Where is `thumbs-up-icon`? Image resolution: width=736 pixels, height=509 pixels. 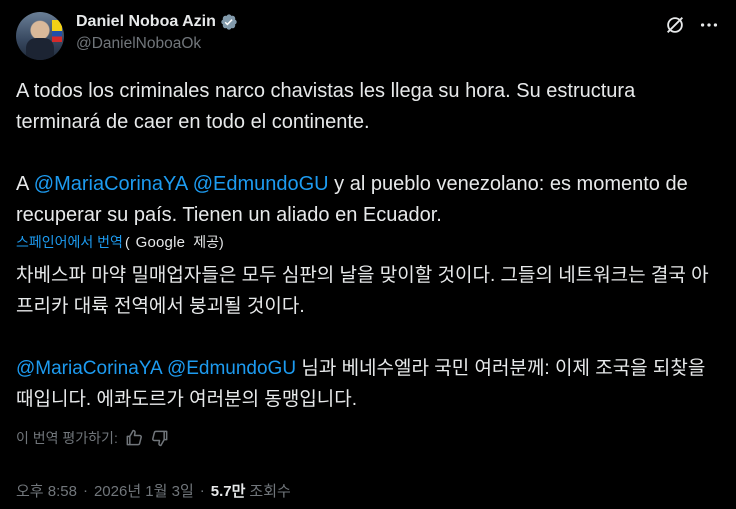
thumbs-up-icon is located at coordinates (134, 438).